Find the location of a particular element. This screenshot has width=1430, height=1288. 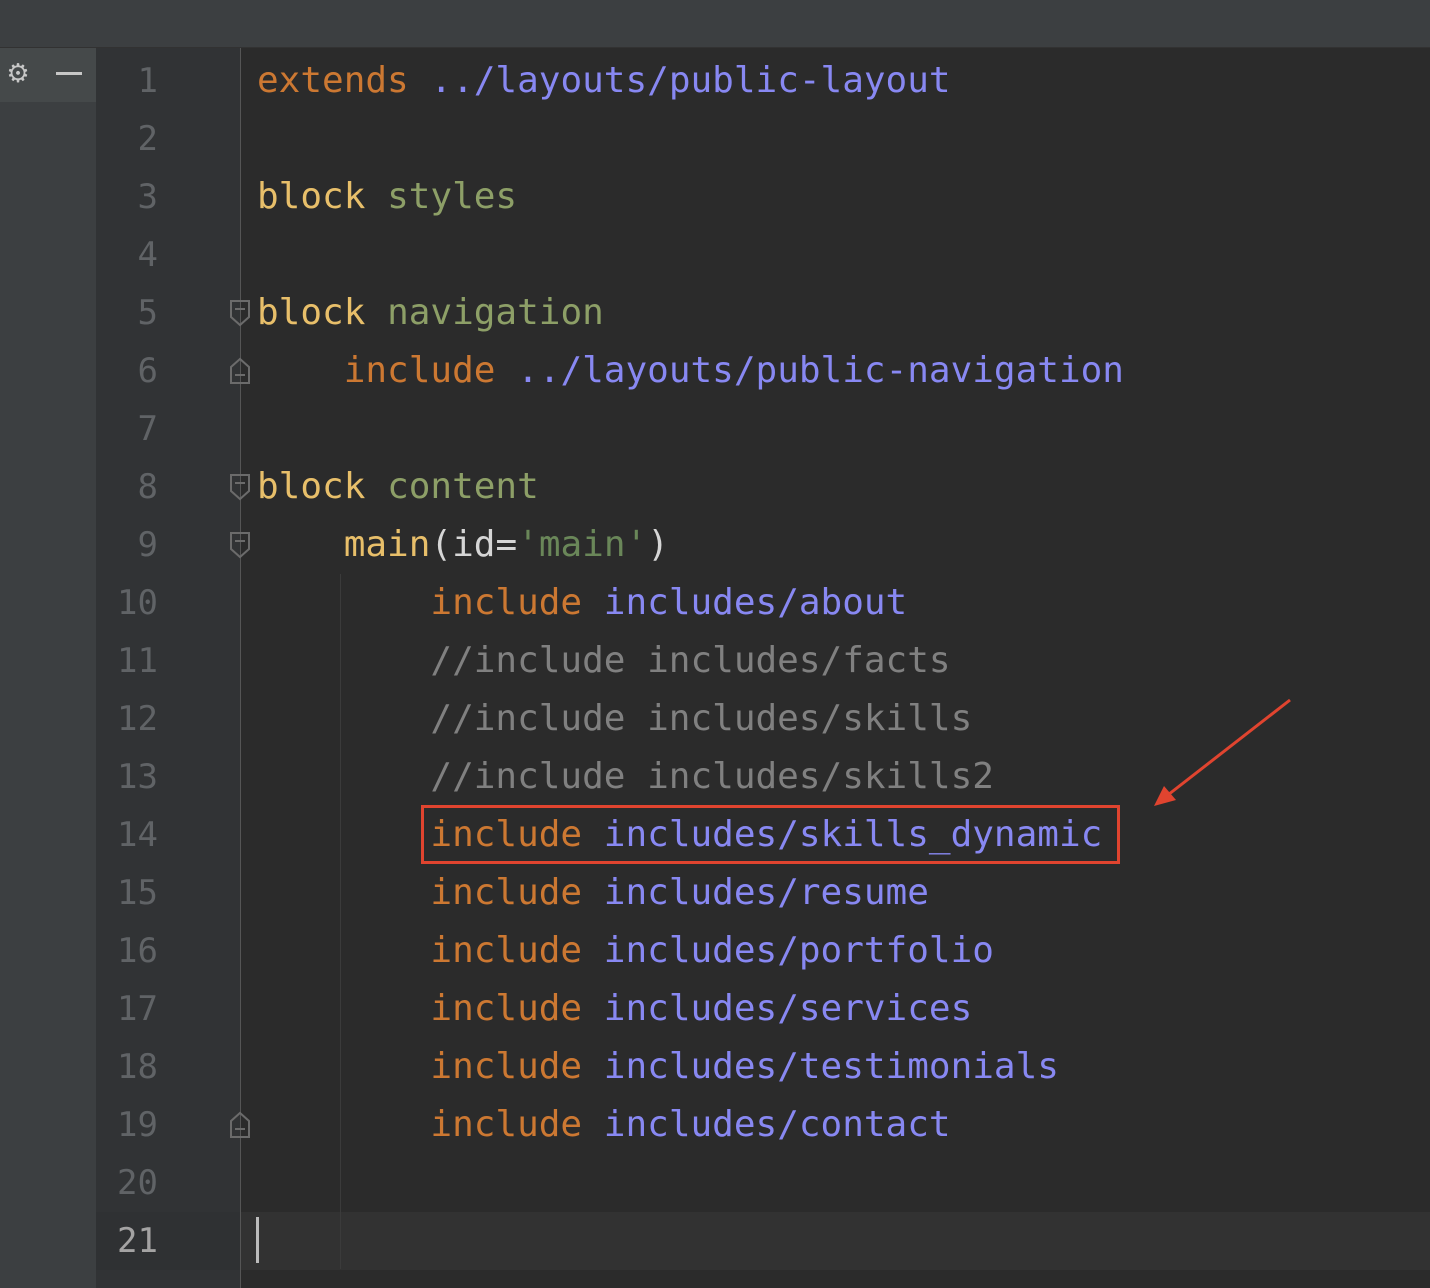

line-number: 14 is located at coordinates (137, 835).